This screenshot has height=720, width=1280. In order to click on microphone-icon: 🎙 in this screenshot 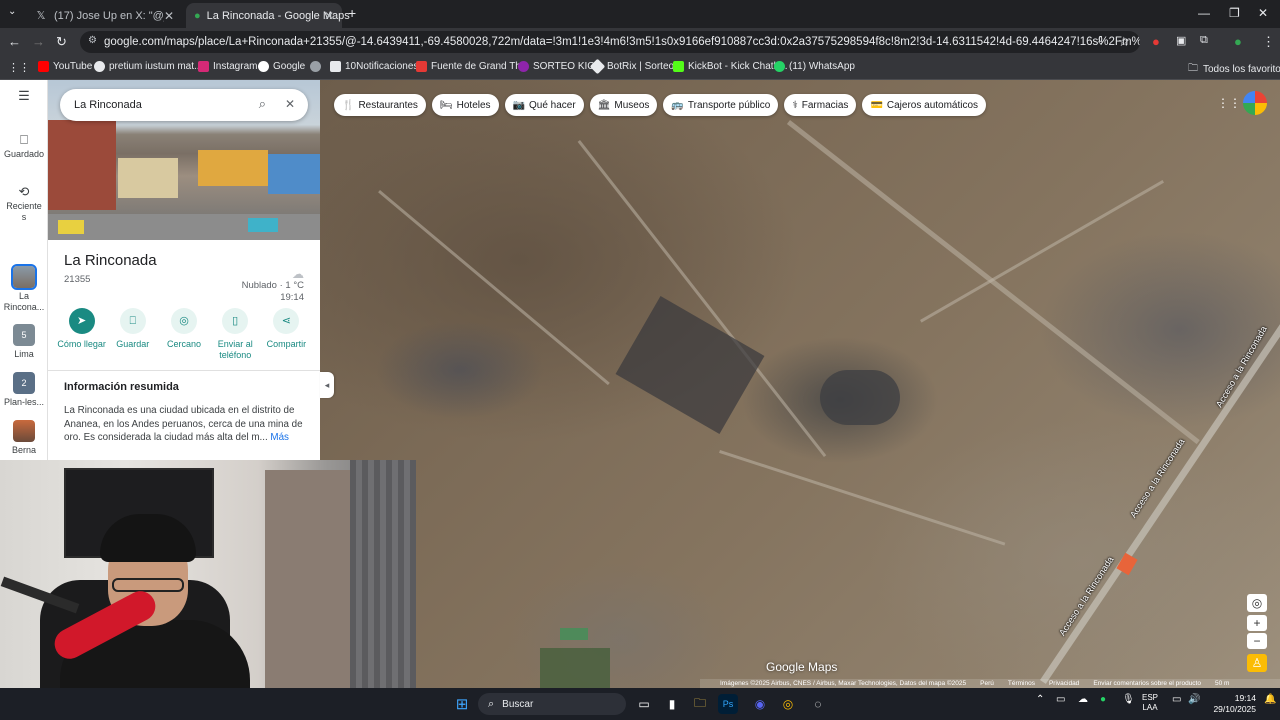, I will do `click(1128, 699)`.